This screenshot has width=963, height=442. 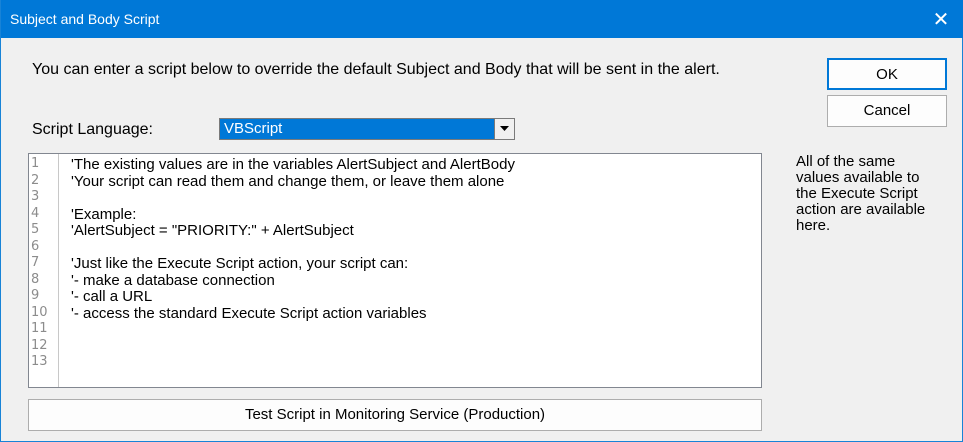 What do you see at coordinates (35, 279) in the screenshot?
I see `line-number: 8` at bounding box center [35, 279].